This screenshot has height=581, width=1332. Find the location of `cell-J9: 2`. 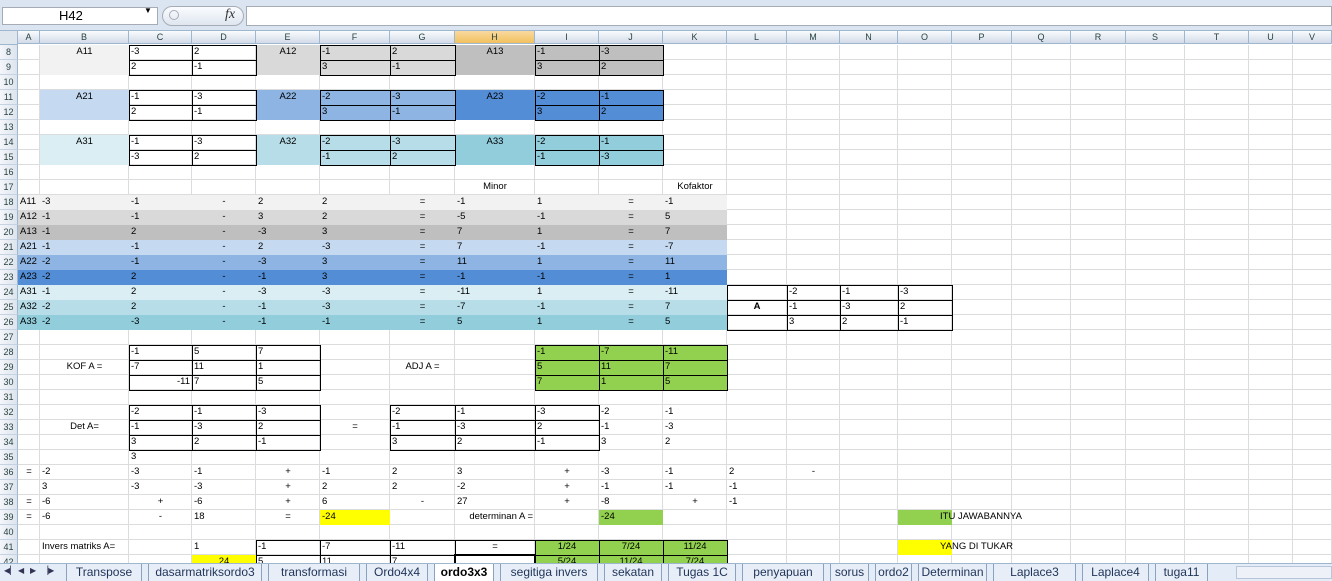

cell-J9: 2 is located at coordinates (631, 67).